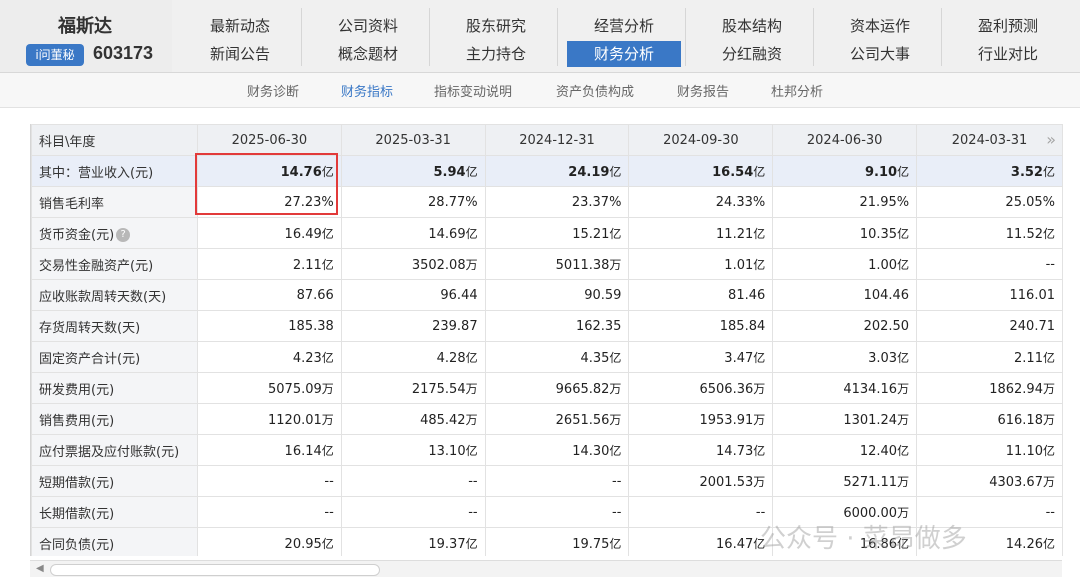  I want to click on nav-industry-comparison: 行业对比, so click(1008, 54).